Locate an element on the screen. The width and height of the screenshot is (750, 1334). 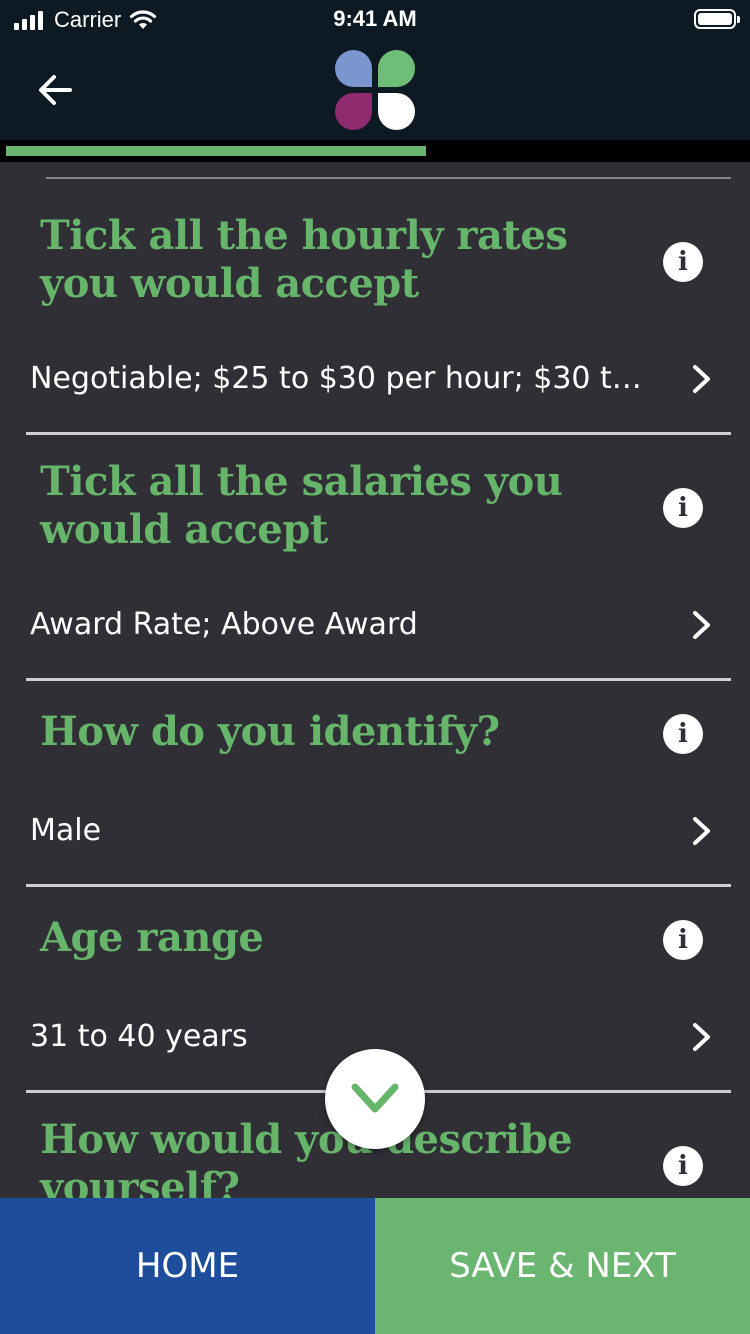
status-bar: Carrier 9:41 AM is located at coordinates (375, 20).